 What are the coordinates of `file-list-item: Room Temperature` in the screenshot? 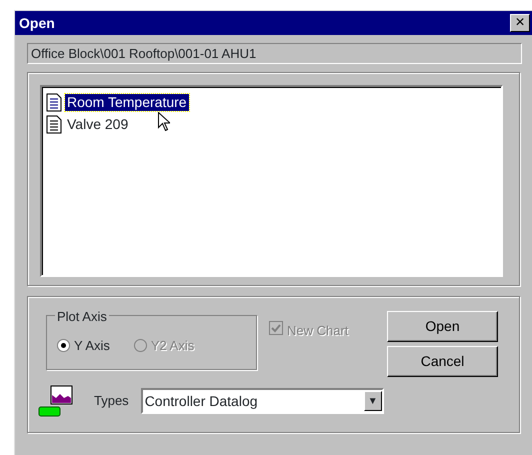 It's located at (127, 102).